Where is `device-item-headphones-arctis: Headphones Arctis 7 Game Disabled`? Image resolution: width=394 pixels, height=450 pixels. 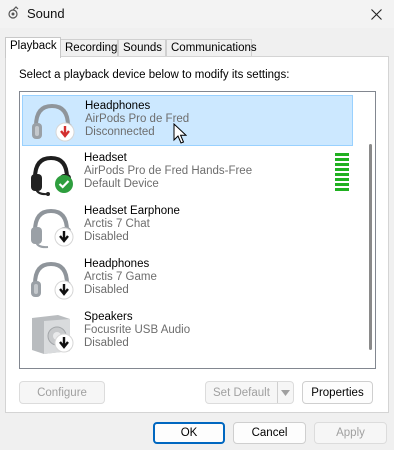
device-item-headphones-arctis: Headphones Arctis 7 Game Disabled is located at coordinates (187, 279).